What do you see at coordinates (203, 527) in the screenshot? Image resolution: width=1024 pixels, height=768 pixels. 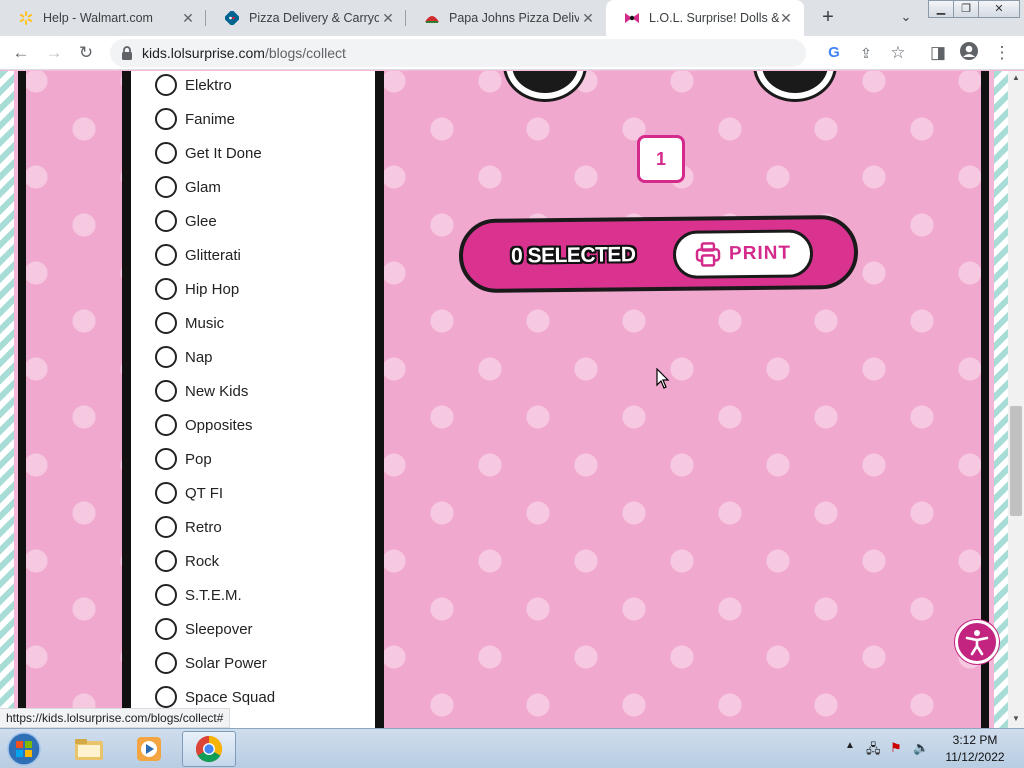 I see `filter-label: Retro` at bounding box center [203, 527].